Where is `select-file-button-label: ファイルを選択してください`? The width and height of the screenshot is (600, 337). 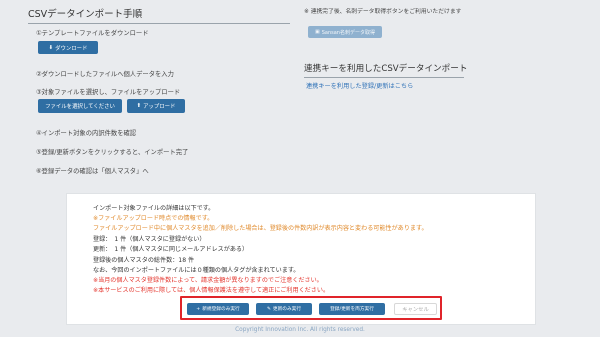
select-file-button-label: ファイルを選択してください is located at coordinates (80, 107).